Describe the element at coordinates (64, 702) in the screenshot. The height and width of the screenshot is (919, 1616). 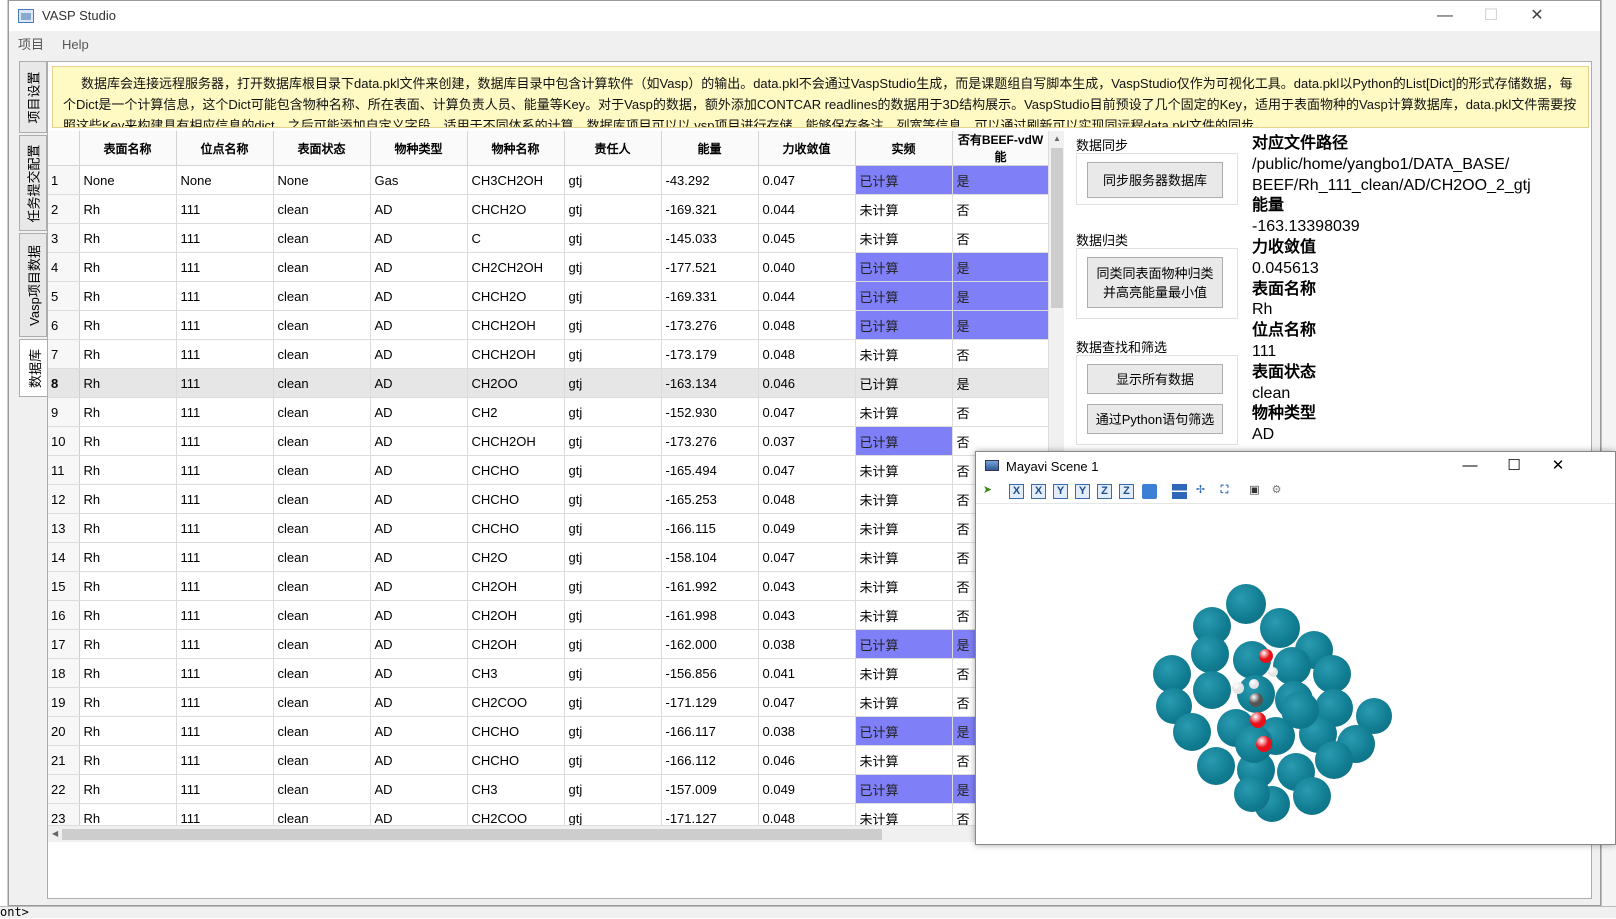
I see `row-number: 19` at that location.